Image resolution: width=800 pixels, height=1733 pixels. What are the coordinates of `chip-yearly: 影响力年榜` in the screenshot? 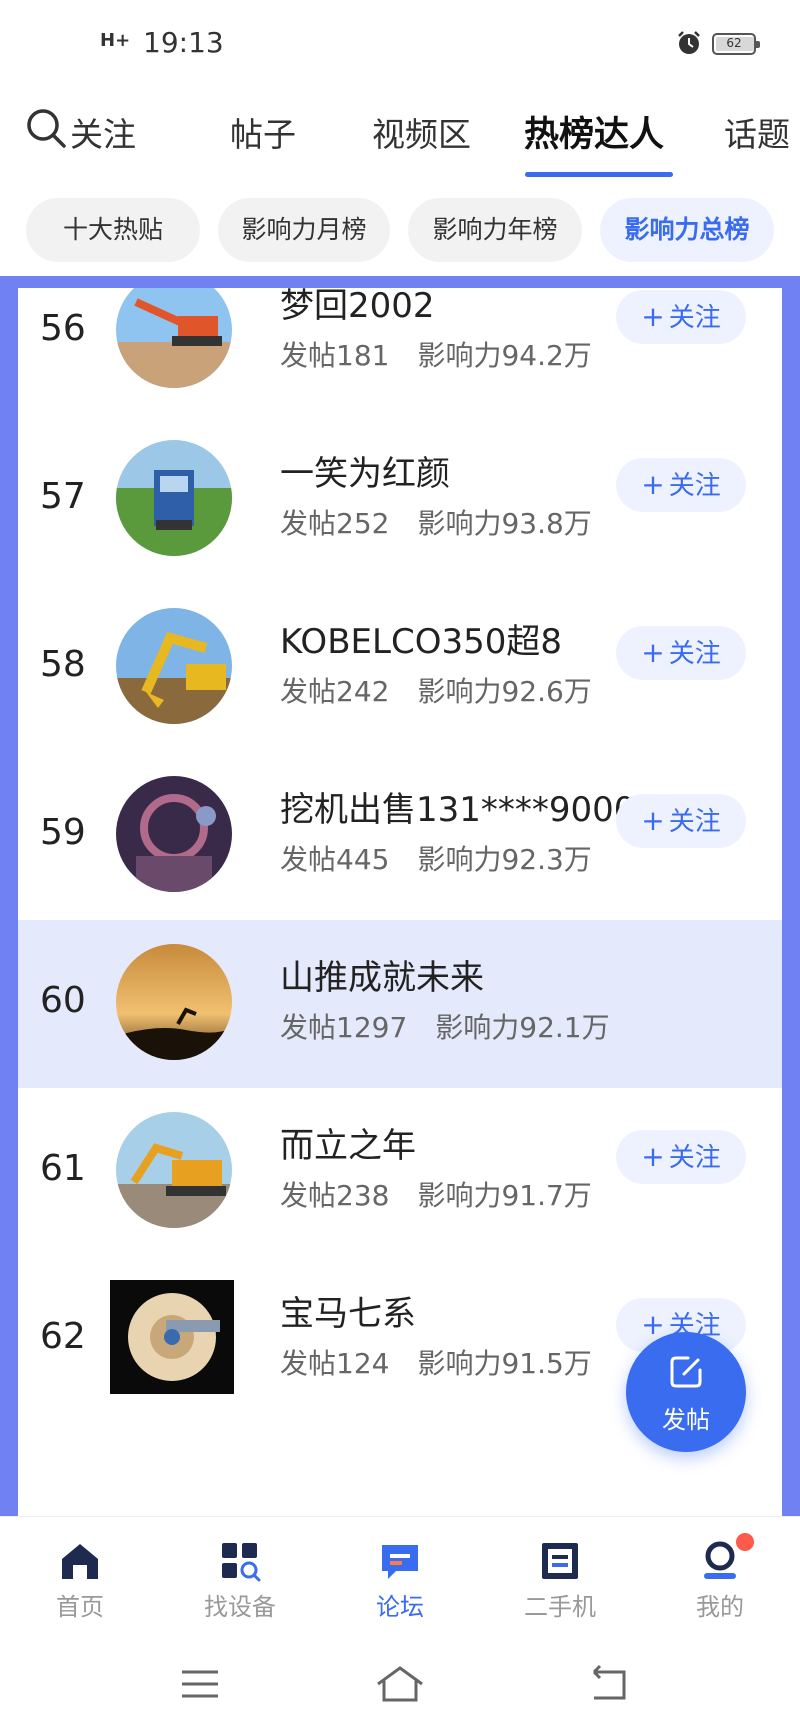 It's located at (495, 230).